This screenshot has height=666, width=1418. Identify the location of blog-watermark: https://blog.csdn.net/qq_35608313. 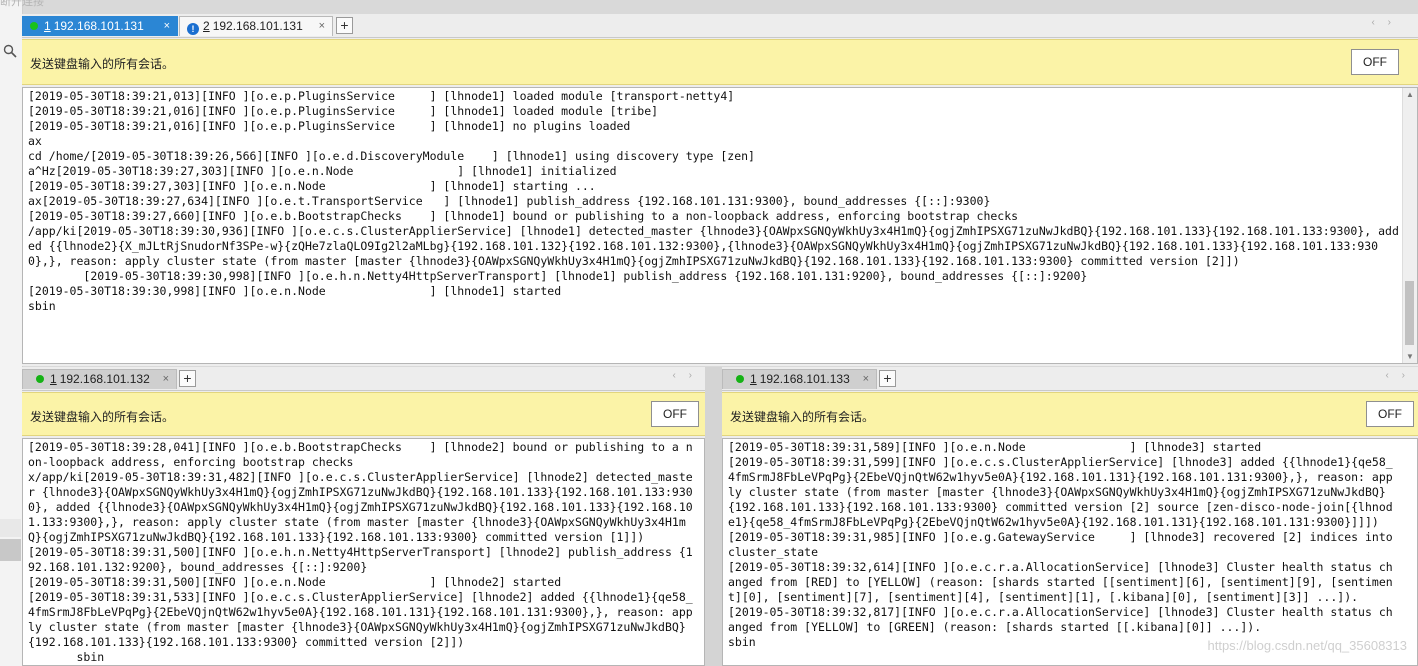
(1307, 645).